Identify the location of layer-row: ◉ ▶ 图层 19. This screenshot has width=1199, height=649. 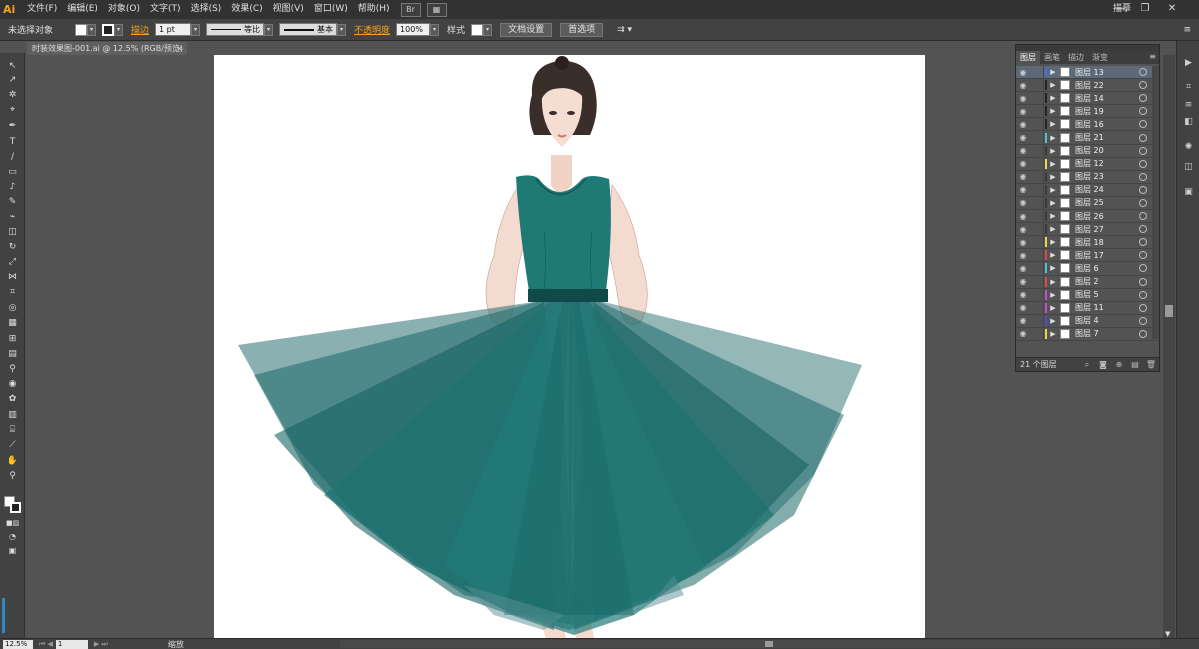
(1087, 112).